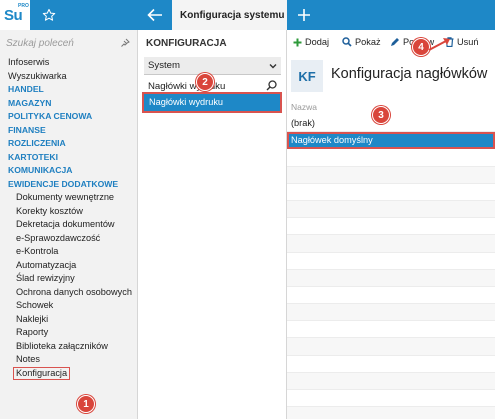  What do you see at coordinates (69, 279) in the screenshot?
I see `sidebar-item-slad-rewizyjny: Ślad rewizyjny` at bounding box center [69, 279].